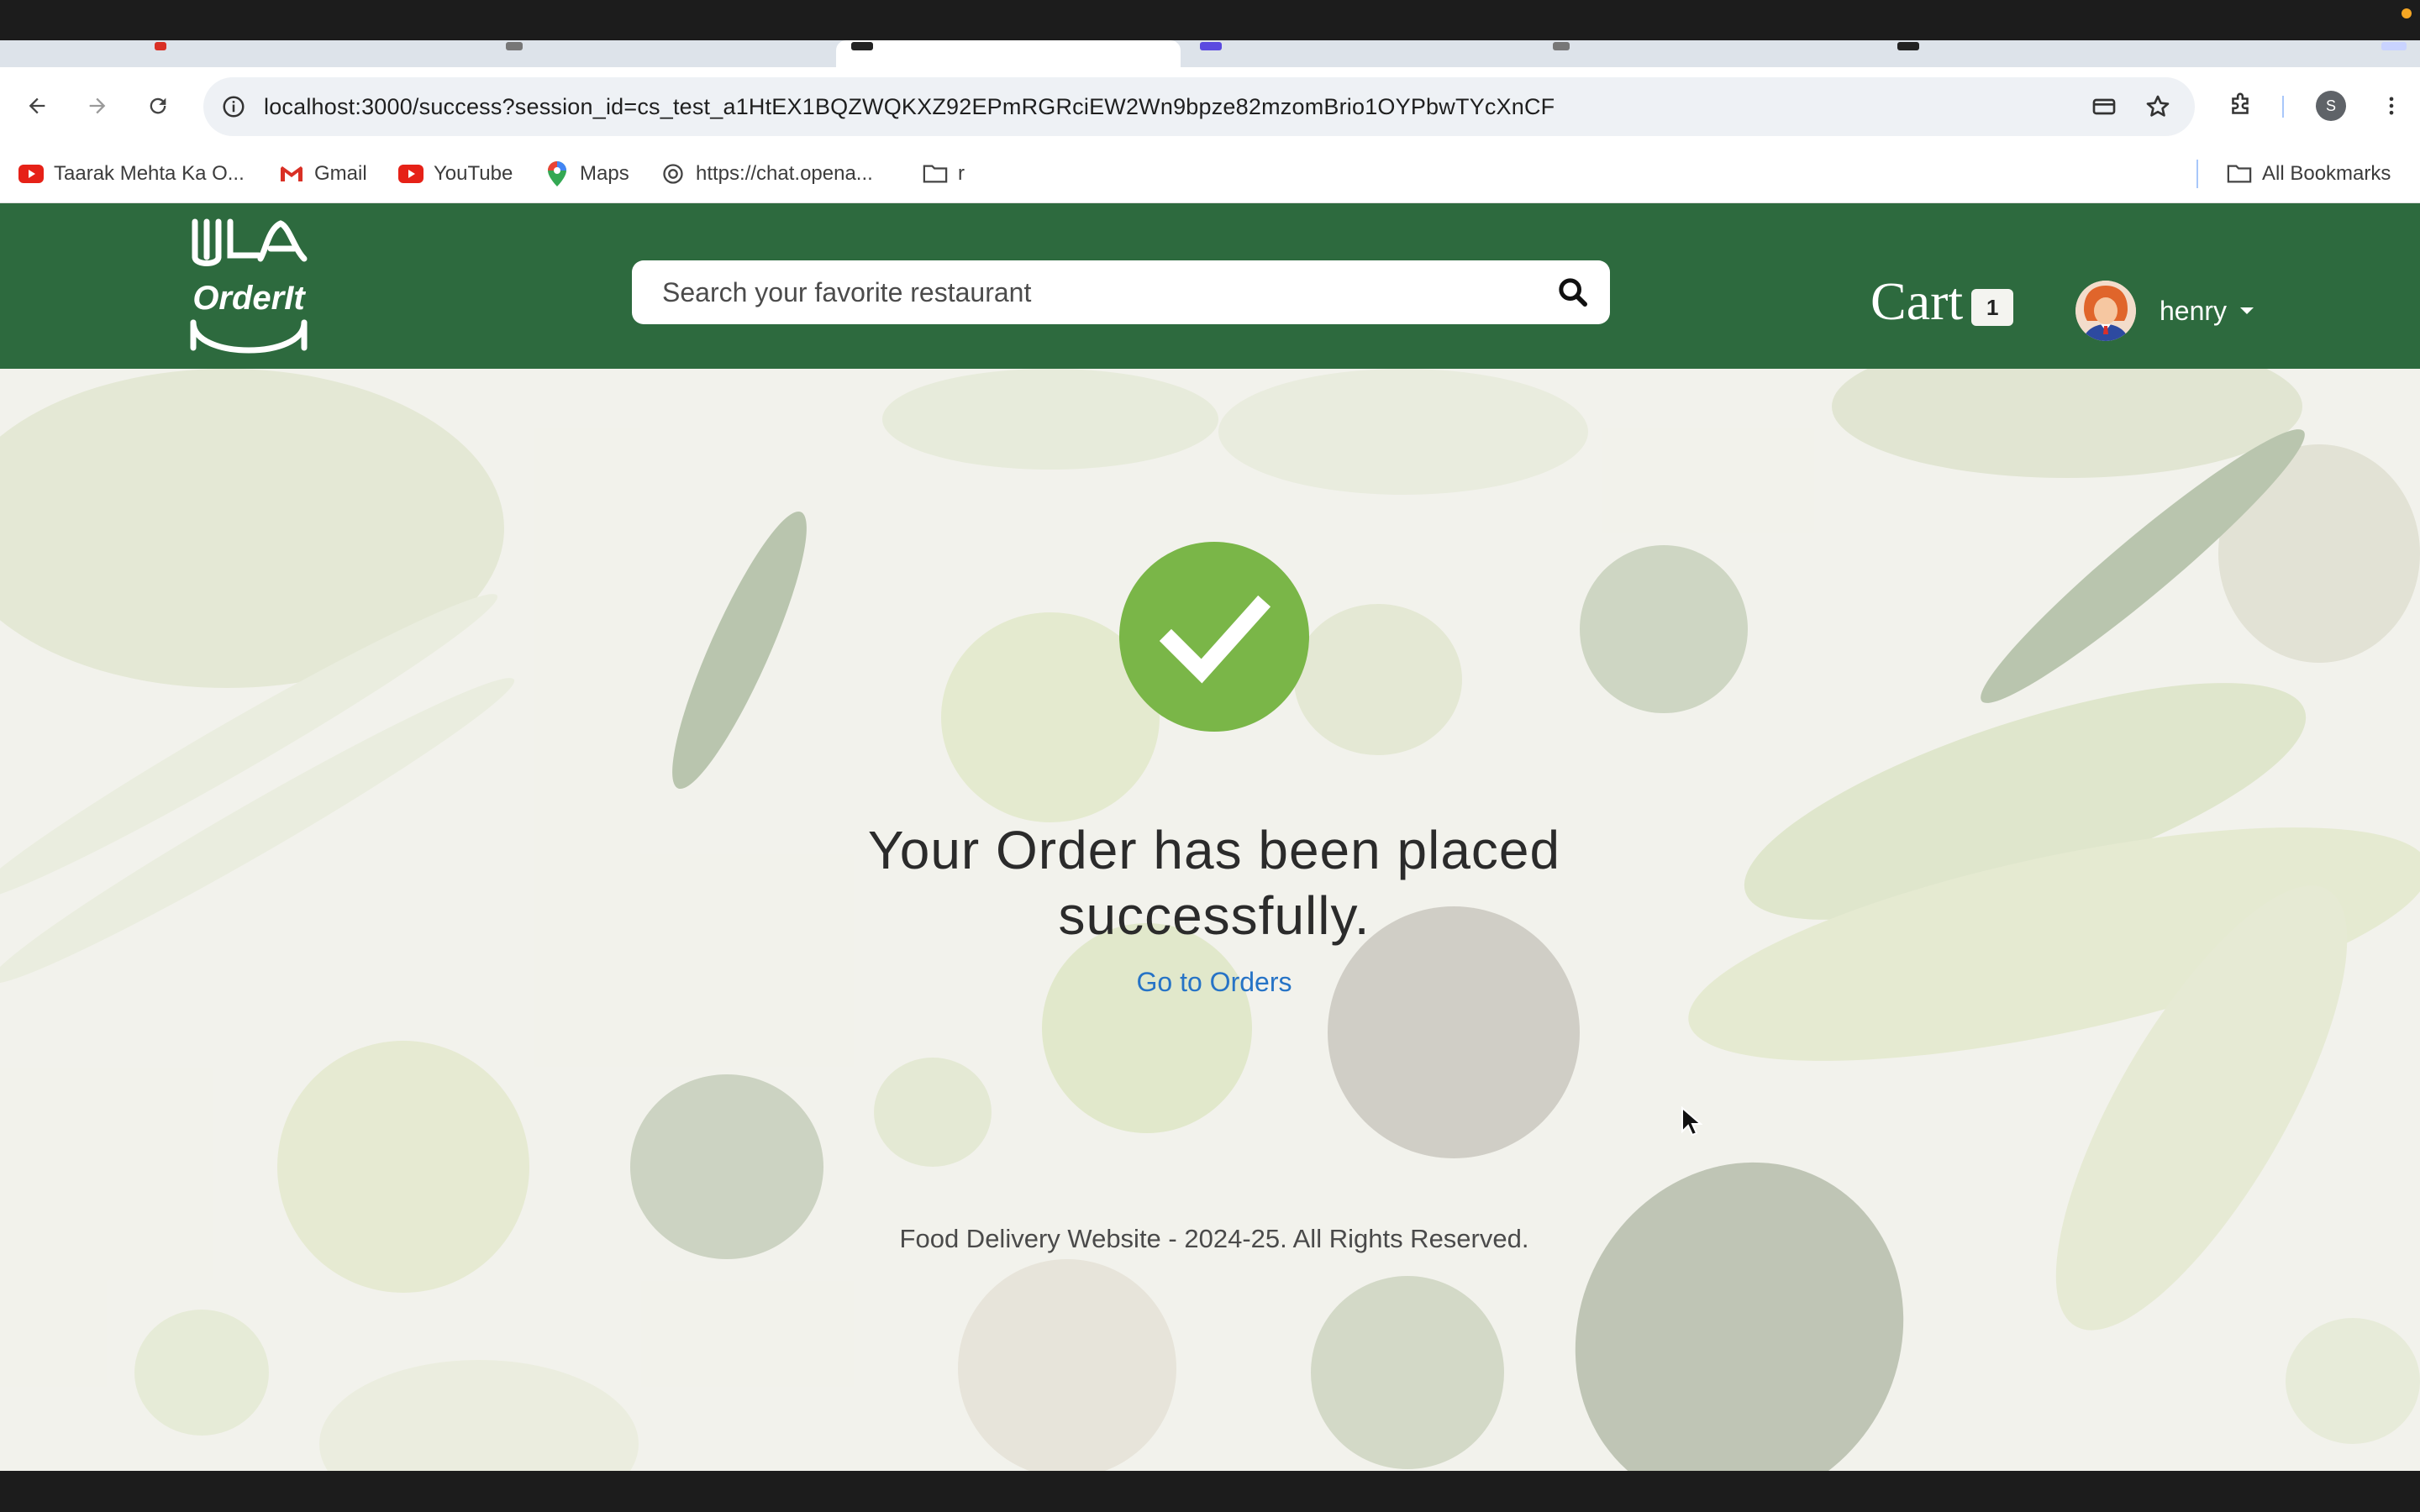  What do you see at coordinates (1214, 883) in the screenshot?
I see `success-message: Your Order has been placed successfully.` at bounding box center [1214, 883].